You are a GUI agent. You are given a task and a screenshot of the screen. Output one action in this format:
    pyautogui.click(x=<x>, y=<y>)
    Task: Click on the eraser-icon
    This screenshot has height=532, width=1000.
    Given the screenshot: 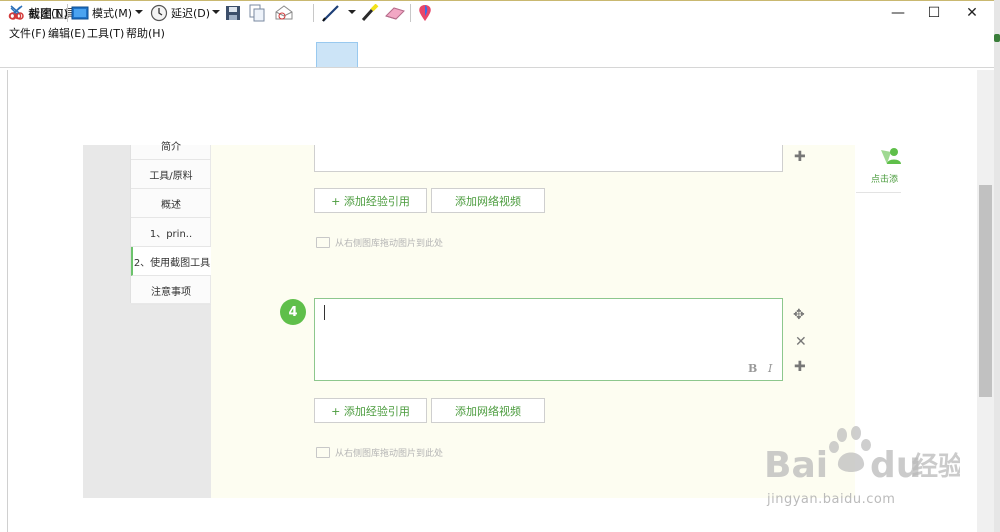 What is the action you would take?
    pyautogui.click(x=395, y=13)
    